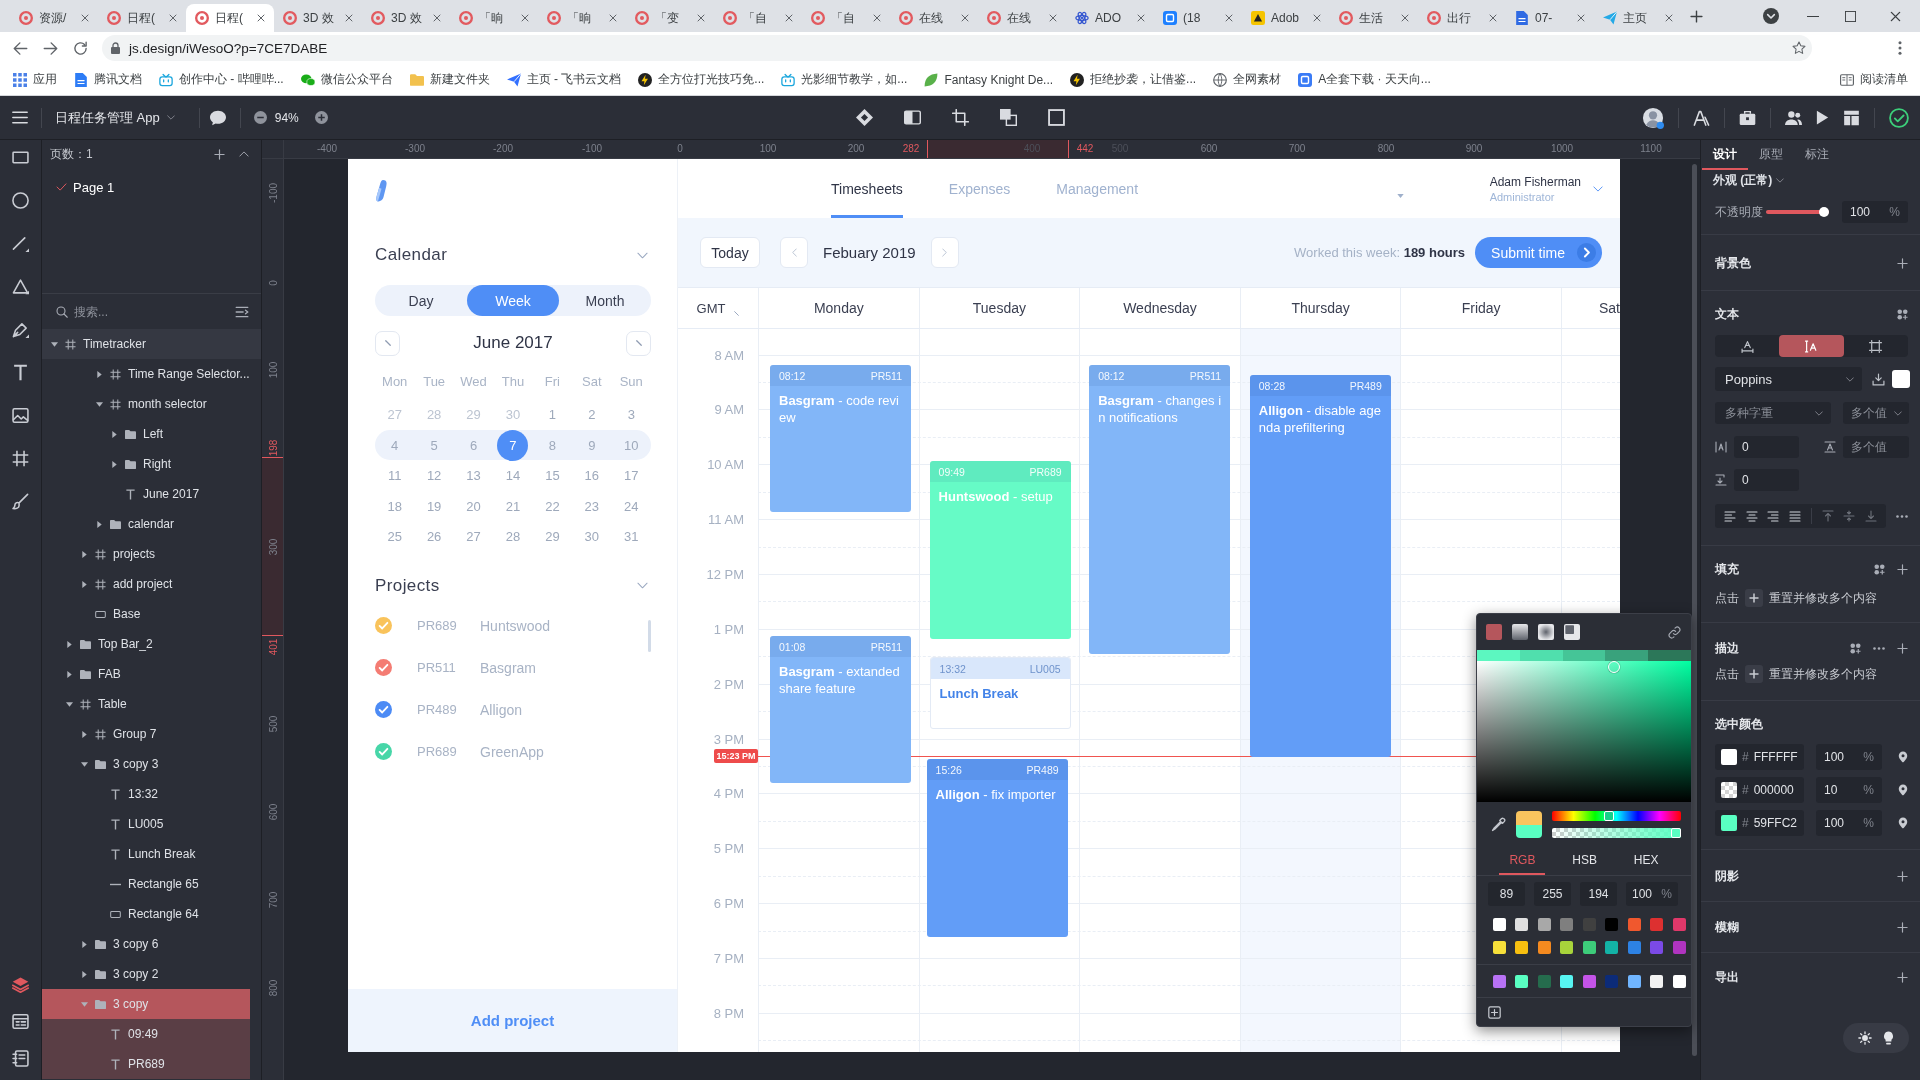 This screenshot has height=1080, width=1920. Describe the element at coordinates (146, 614) in the screenshot. I see `layer-item: Base` at that location.